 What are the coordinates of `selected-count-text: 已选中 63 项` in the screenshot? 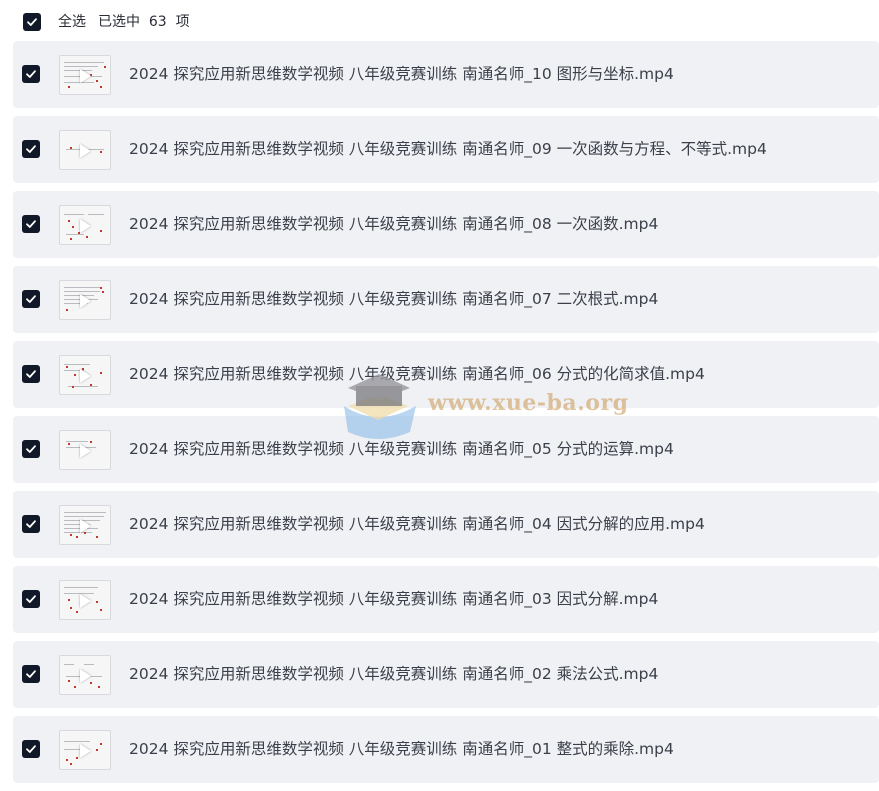 It's located at (144, 22).